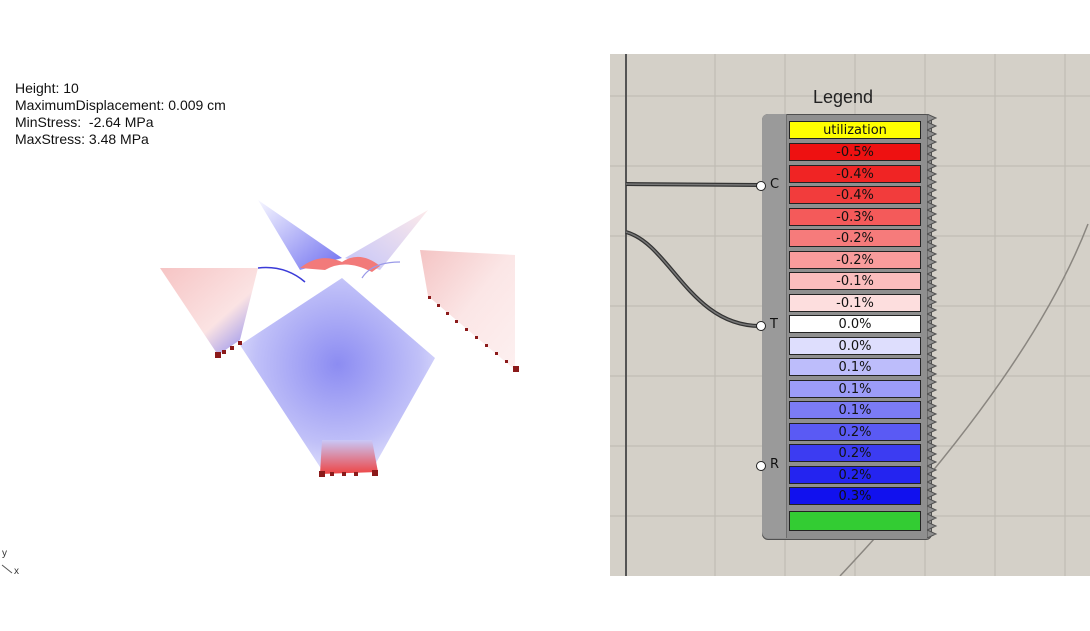 The width and height of the screenshot is (1090, 631). What do you see at coordinates (281, 274) in the screenshot?
I see `mesh-edge` at bounding box center [281, 274].